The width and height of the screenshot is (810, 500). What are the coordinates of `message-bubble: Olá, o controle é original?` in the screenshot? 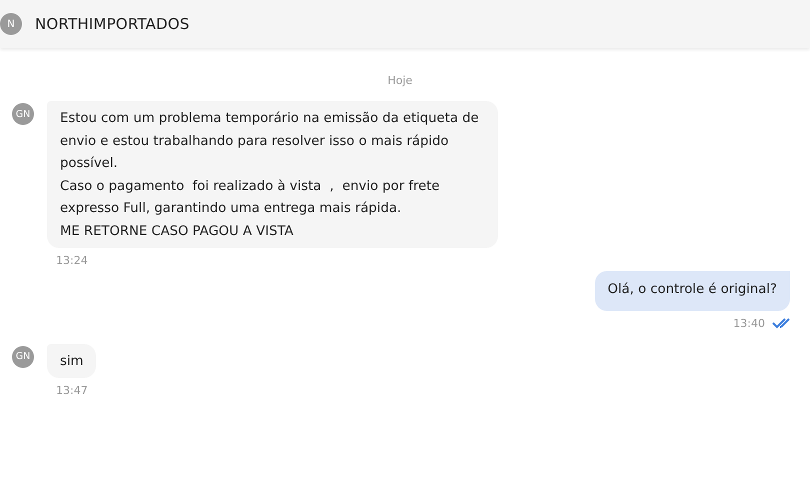 It's located at (692, 290).